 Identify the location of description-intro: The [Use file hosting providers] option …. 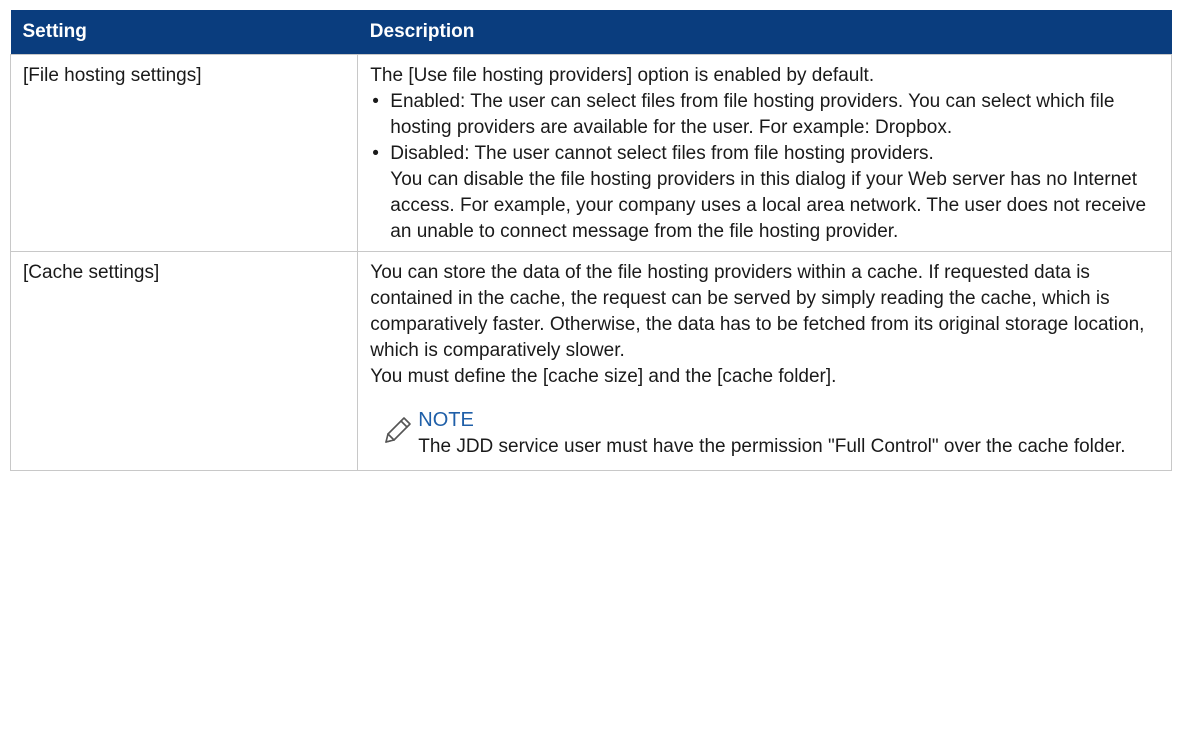
(622, 75).